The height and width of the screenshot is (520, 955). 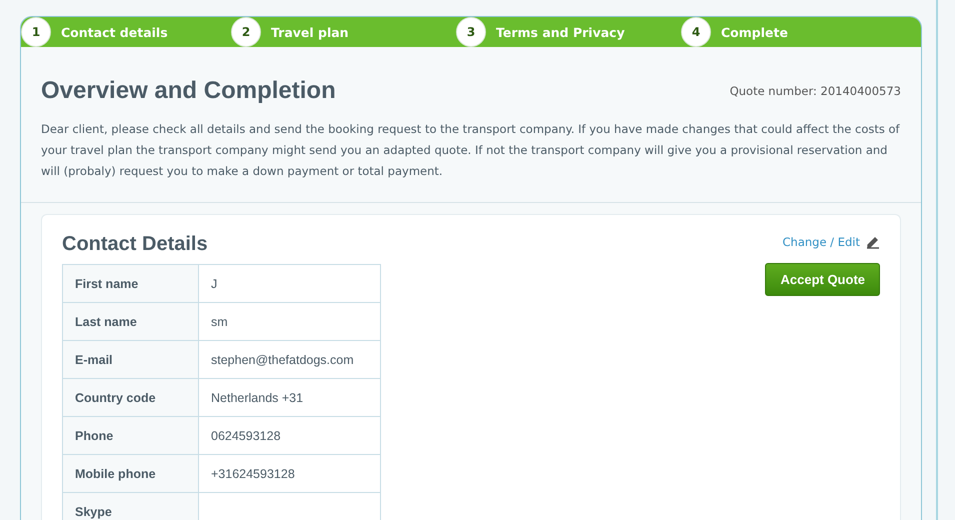 What do you see at coordinates (130, 359) in the screenshot?
I see `field-label: E-mail` at bounding box center [130, 359].